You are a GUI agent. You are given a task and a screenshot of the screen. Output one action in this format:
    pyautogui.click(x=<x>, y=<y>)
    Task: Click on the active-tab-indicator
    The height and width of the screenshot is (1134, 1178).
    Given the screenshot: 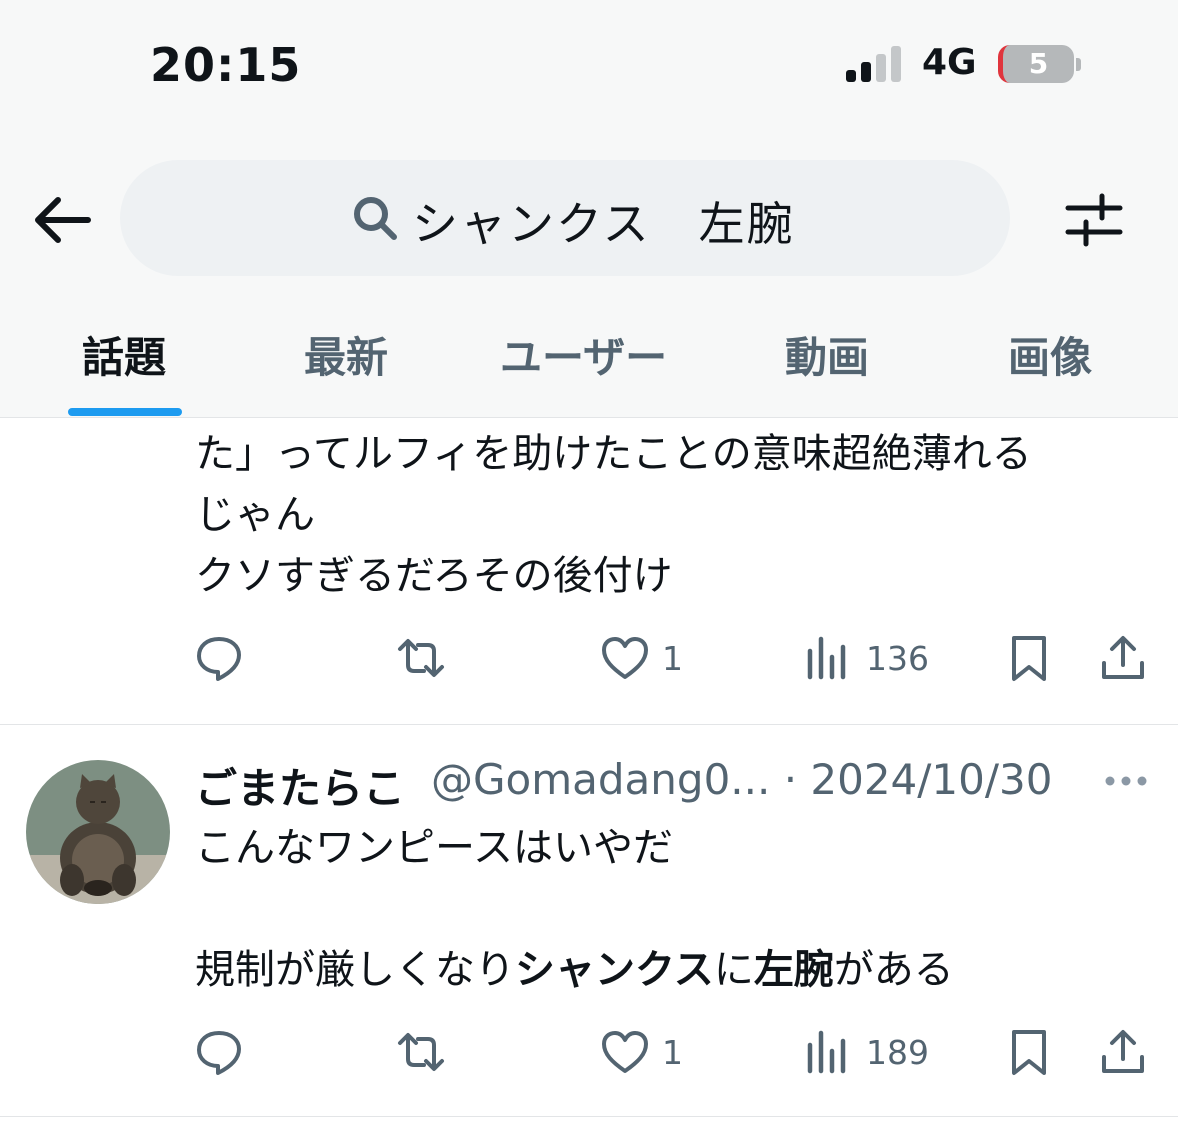 What is the action you would take?
    pyautogui.click(x=125, y=412)
    